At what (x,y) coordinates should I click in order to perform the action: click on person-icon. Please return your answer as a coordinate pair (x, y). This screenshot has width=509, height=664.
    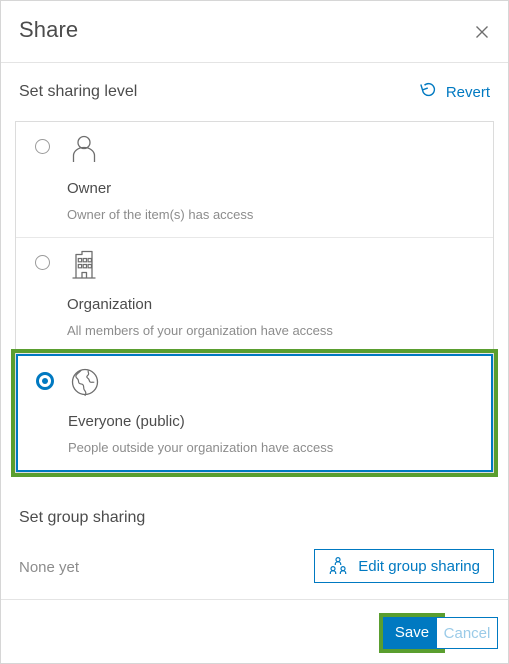
    Looking at the image, I should click on (84, 149).